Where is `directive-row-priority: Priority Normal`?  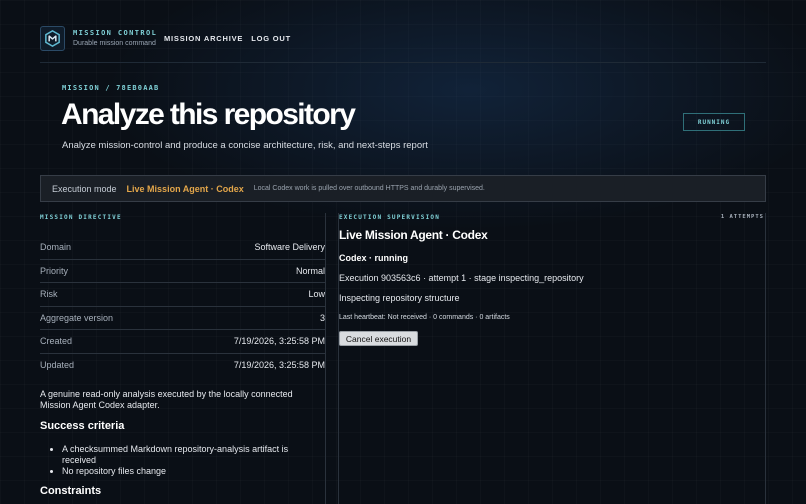
directive-row-priority: Priority Normal is located at coordinates (182, 271).